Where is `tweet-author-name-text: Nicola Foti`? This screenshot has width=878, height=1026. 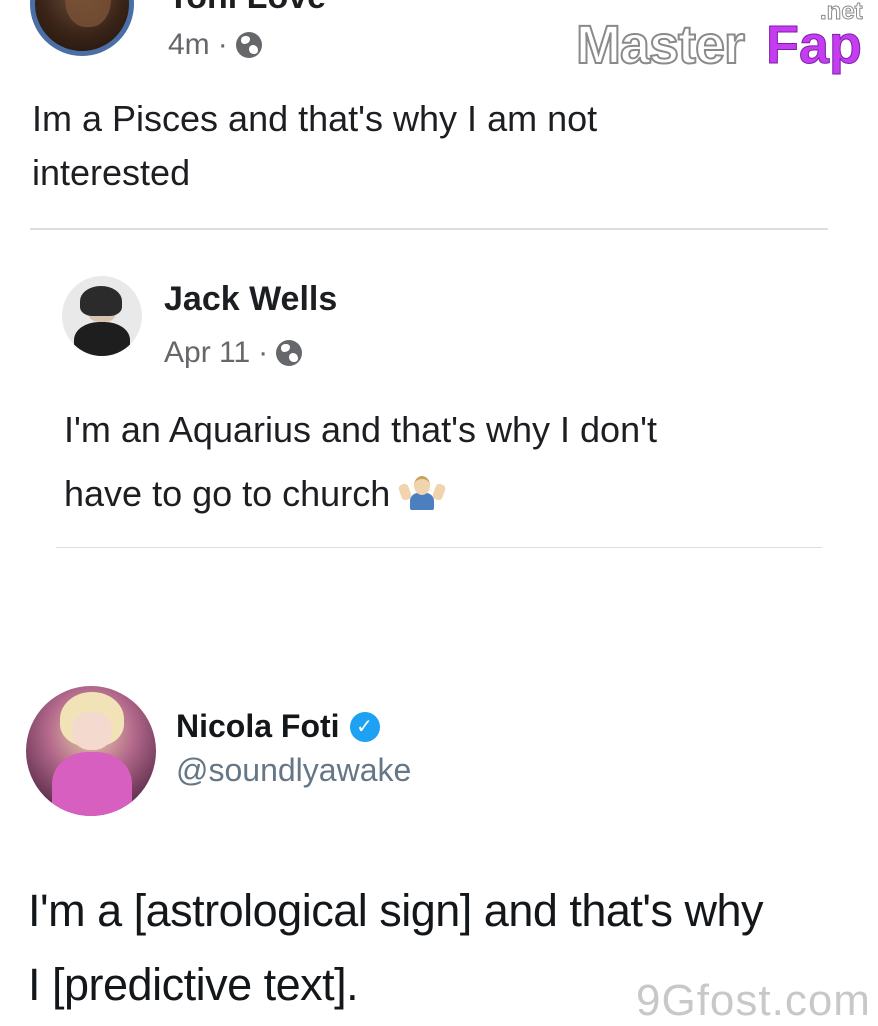 tweet-author-name-text: Nicola Foti is located at coordinates (258, 726).